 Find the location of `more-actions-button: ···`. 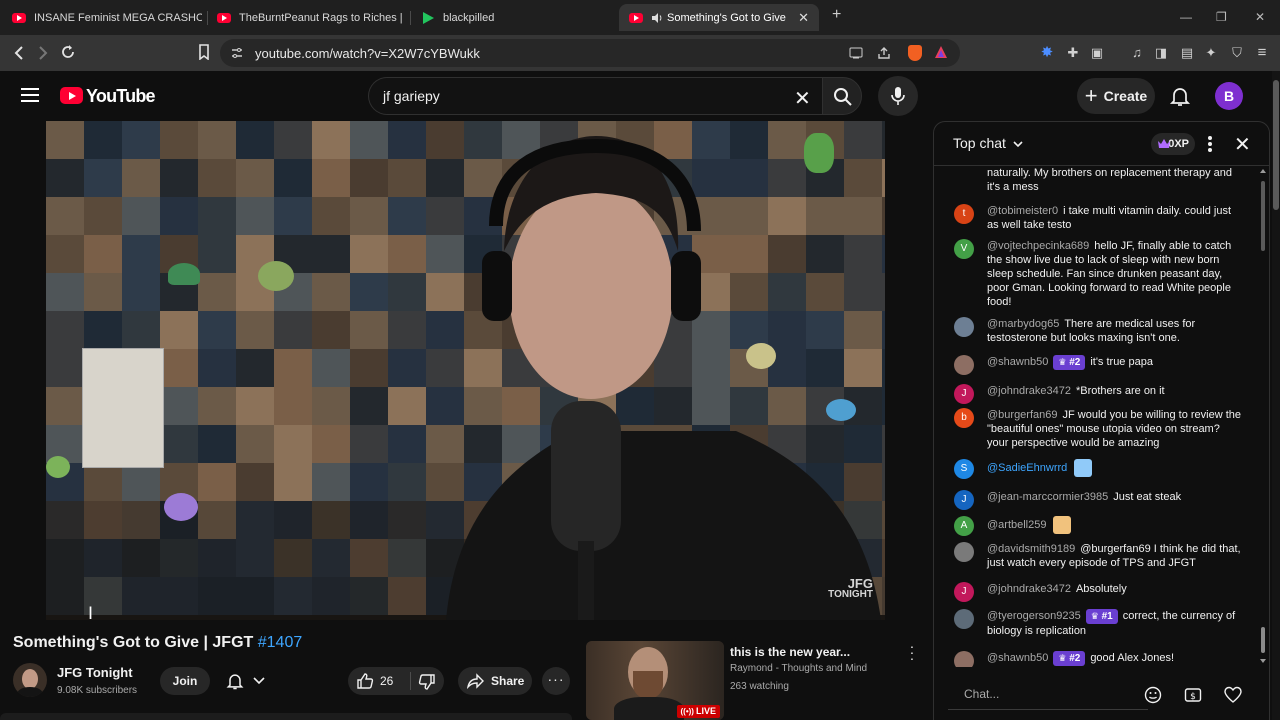

more-actions-button: ··· is located at coordinates (556, 681).